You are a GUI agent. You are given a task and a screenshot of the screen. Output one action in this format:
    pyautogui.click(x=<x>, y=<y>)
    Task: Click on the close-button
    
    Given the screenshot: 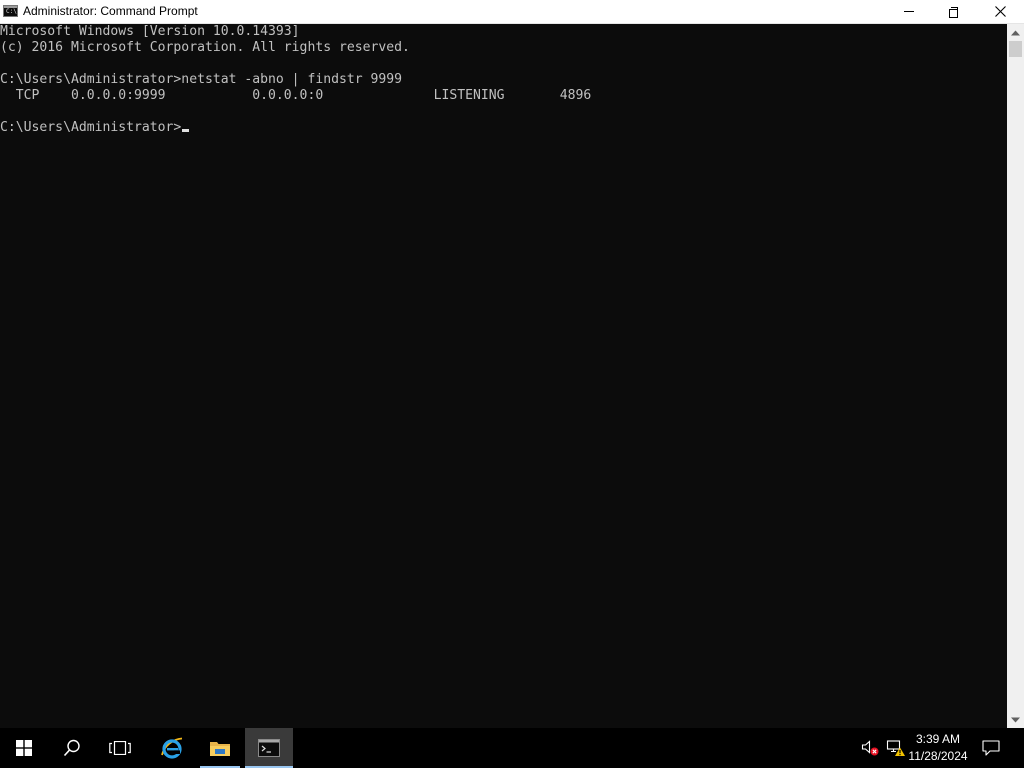 What is the action you would take?
    pyautogui.click(x=1000, y=11)
    